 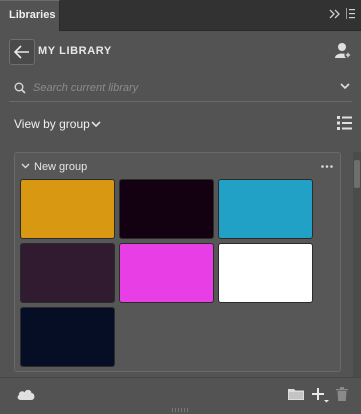 I want to click on trash-icon, so click(x=342, y=394).